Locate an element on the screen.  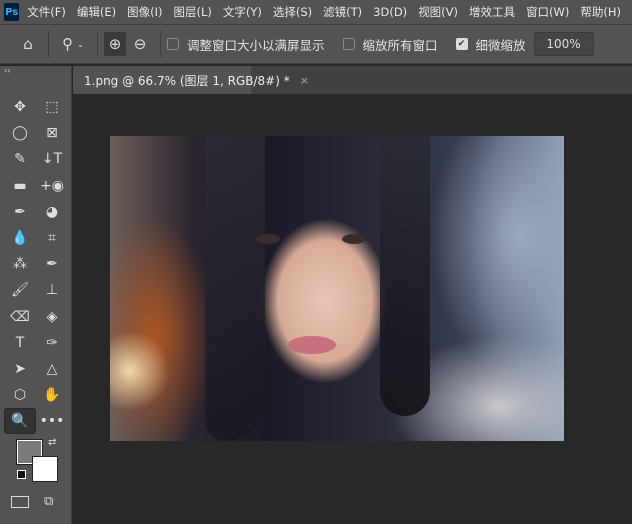
paint-bucket-tool: ◈ is located at coordinates (52, 317).